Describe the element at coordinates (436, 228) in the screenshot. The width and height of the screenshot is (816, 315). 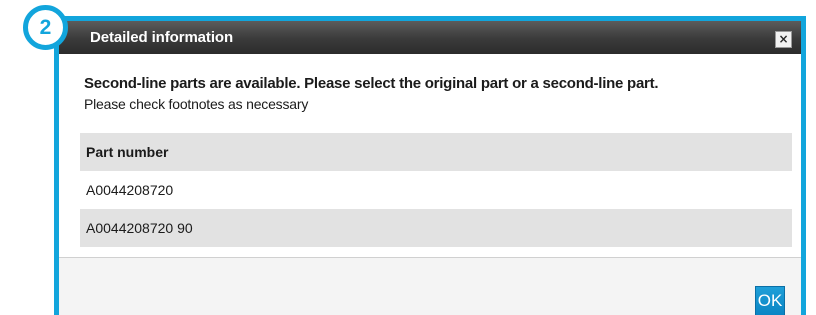
I see `table-row: A0044208720 90` at that location.